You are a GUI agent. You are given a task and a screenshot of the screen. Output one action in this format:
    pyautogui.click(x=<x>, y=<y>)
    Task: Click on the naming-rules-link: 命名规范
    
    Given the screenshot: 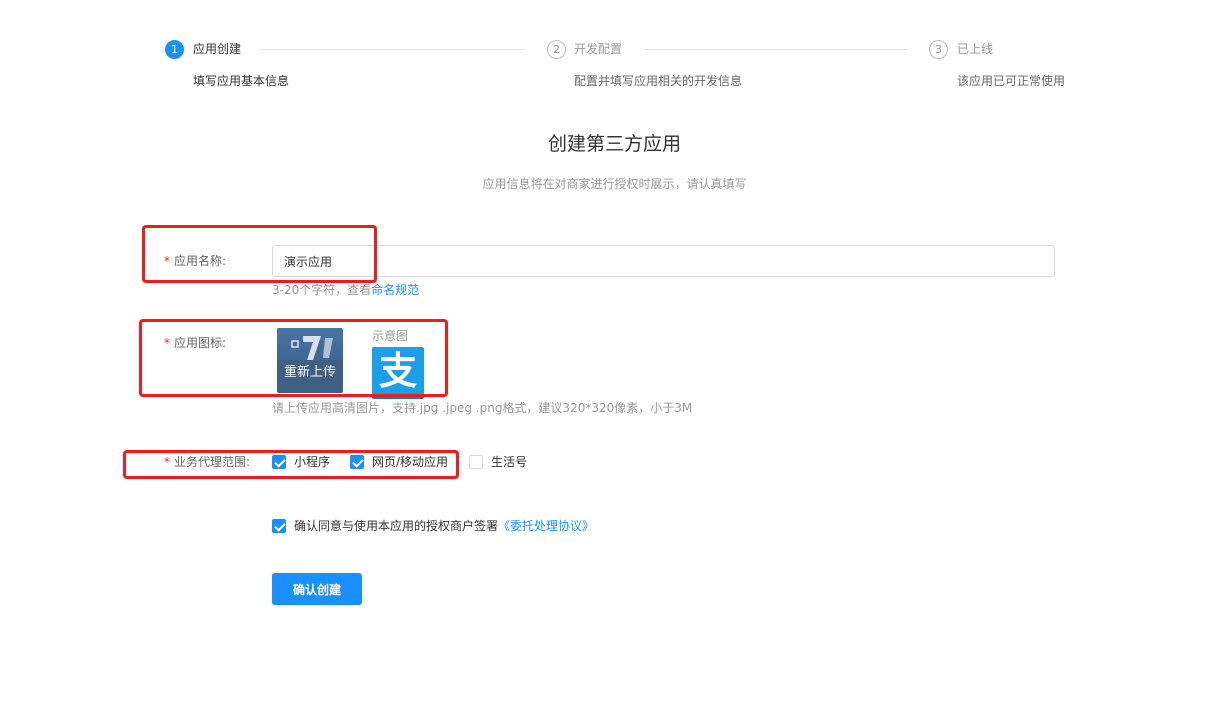 What is the action you would take?
    pyautogui.click(x=395, y=290)
    